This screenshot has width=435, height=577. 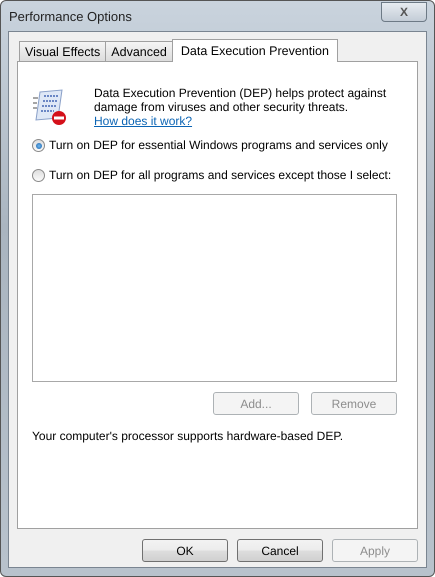 What do you see at coordinates (50, 107) in the screenshot?
I see `document-block-icon` at bounding box center [50, 107].